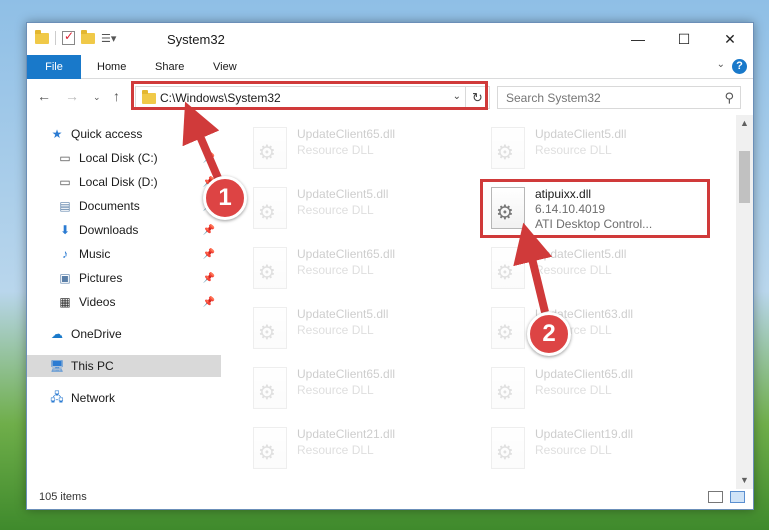  I want to click on arrow-to-address, so click(202, 140).